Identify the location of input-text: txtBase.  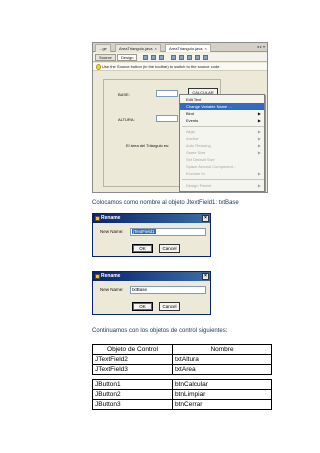
(140, 289).